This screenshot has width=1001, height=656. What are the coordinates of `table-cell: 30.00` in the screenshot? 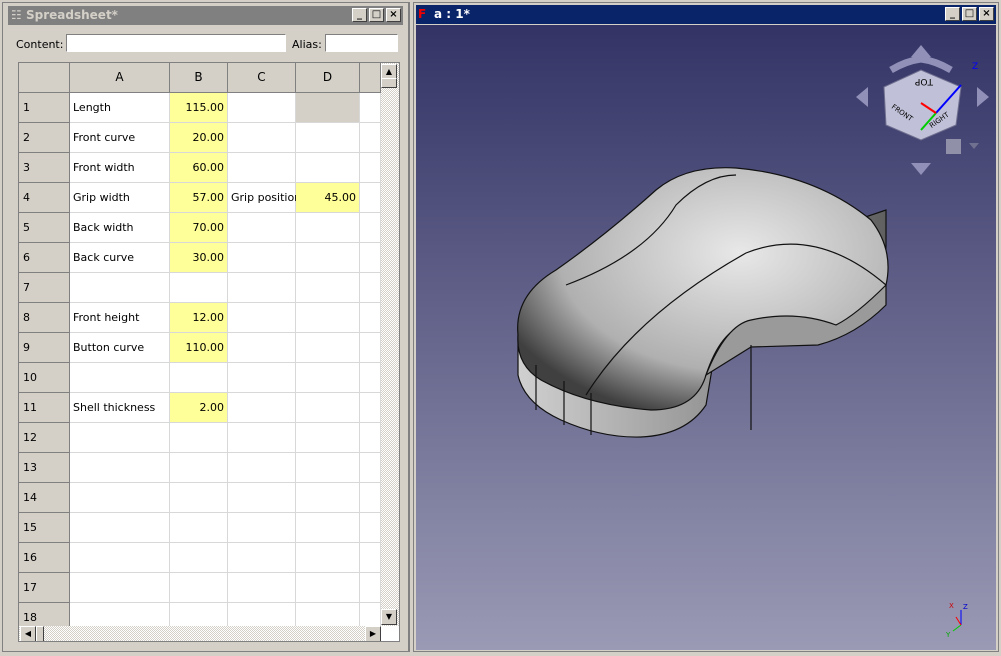 It's located at (199, 258).